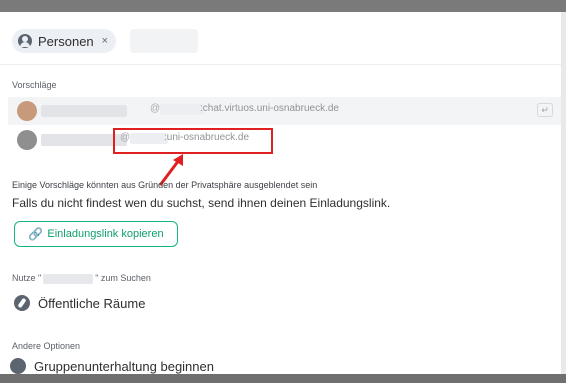  Describe the element at coordinates (545, 110) in the screenshot. I see `enter-icon: ↵` at that location.